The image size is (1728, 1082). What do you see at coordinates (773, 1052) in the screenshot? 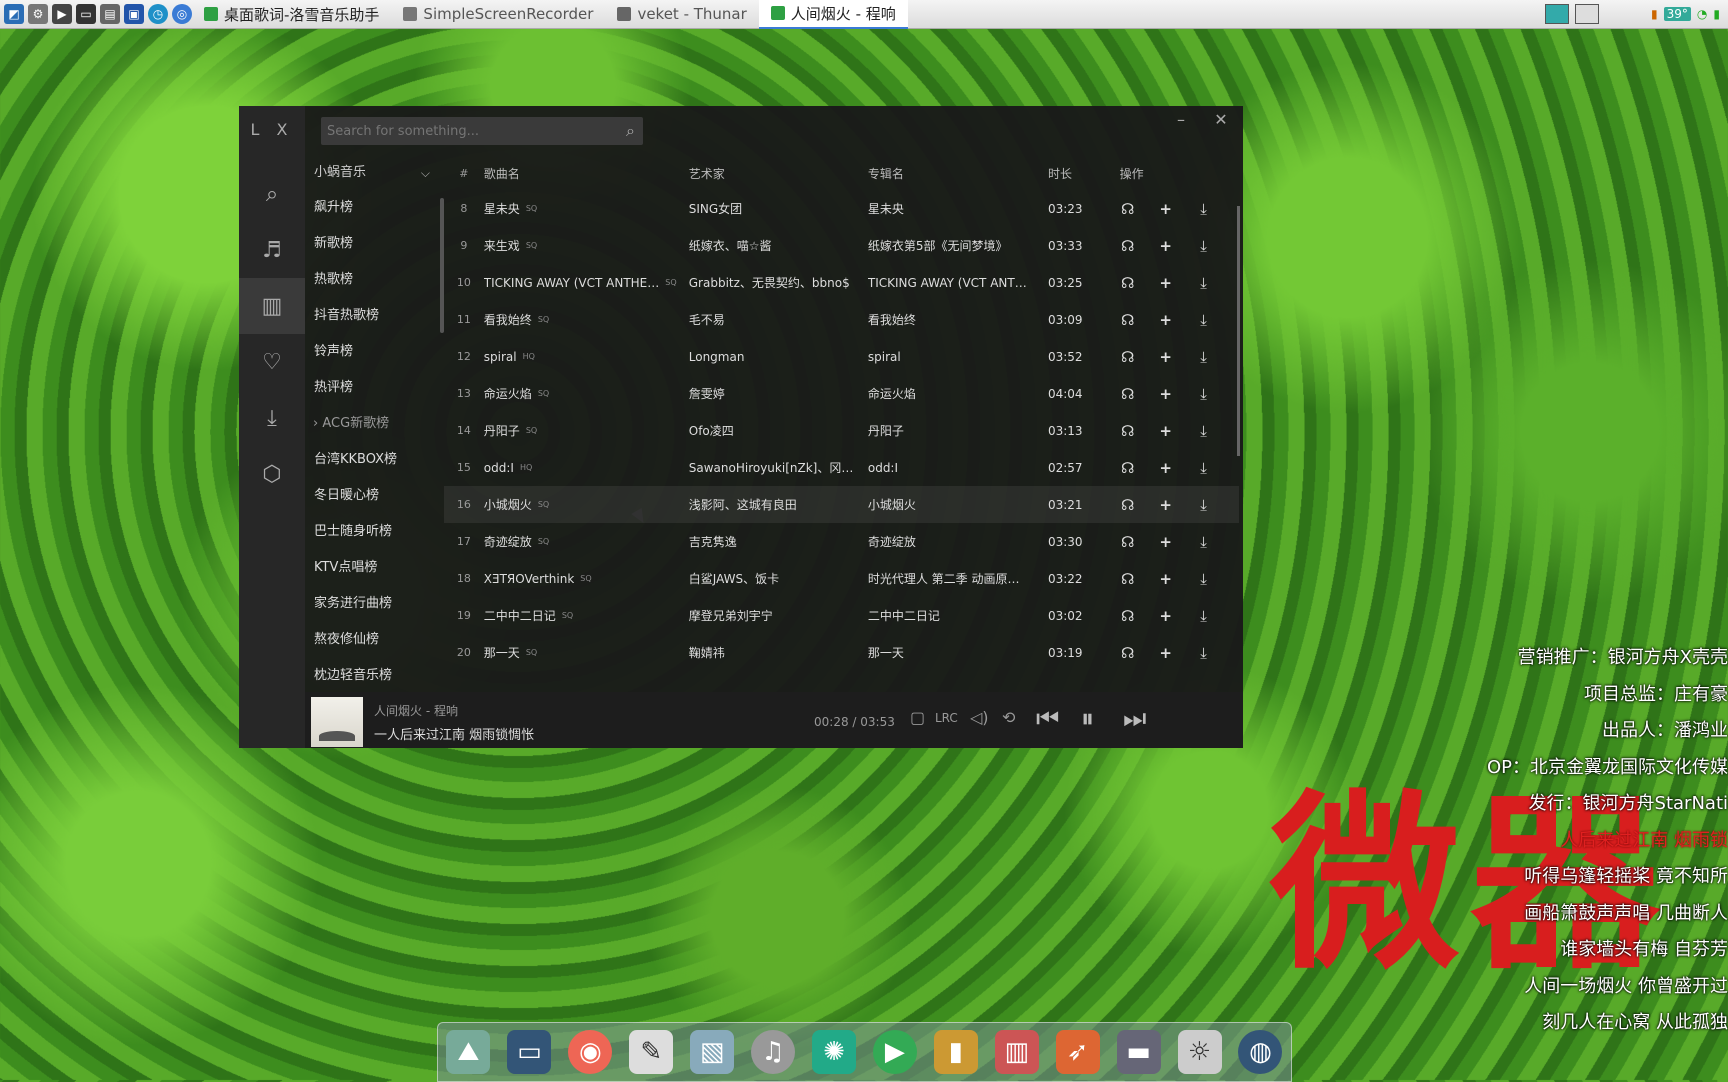
I see `audio-player-icon: ♫` at bounding box center [773, 1052].